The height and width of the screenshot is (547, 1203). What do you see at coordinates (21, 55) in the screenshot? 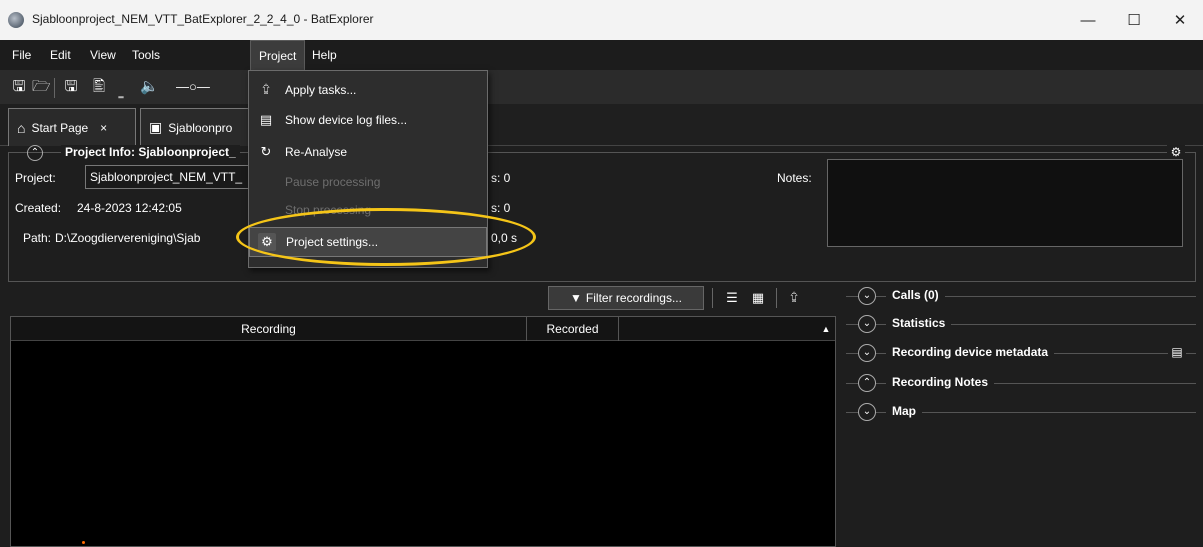
I see `menu-file: File` at bounding box center [21, 55].